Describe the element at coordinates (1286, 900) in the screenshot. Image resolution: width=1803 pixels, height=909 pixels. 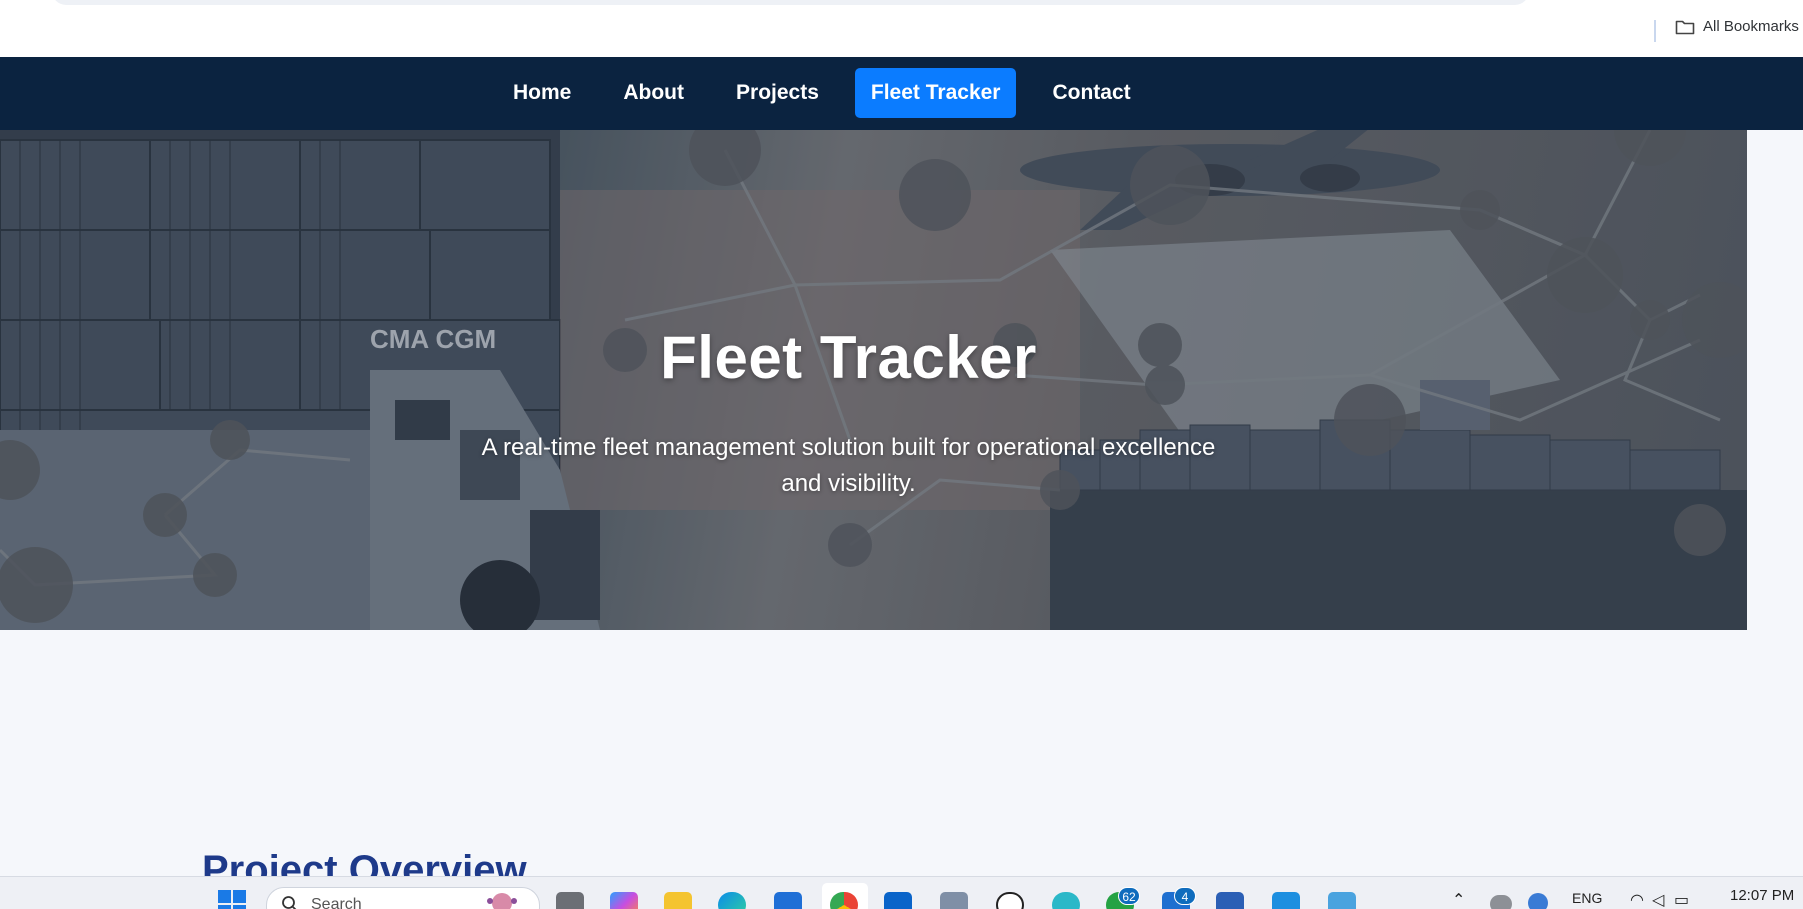
I see `vscode-icon` at that location.